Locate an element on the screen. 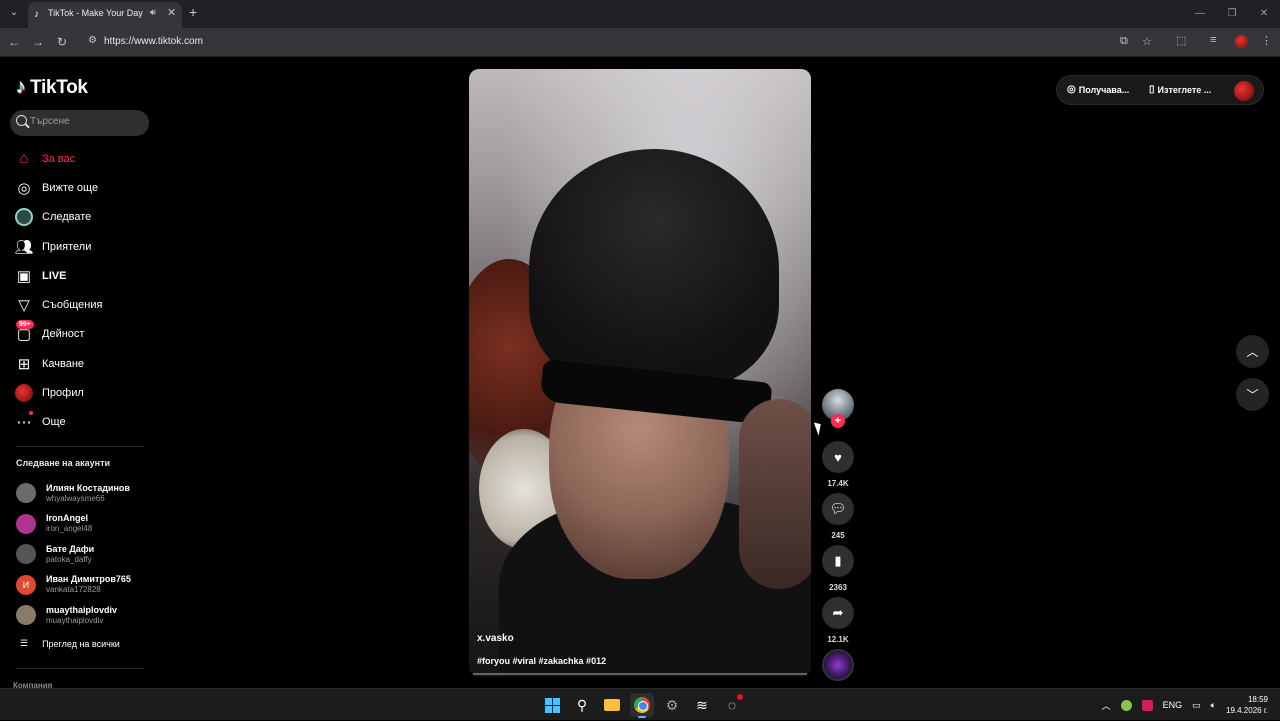 The width and height of the screenshot is (1280, 721). account-item: Бате Дафи patoka_daffy is located at coordinates (86, 554).